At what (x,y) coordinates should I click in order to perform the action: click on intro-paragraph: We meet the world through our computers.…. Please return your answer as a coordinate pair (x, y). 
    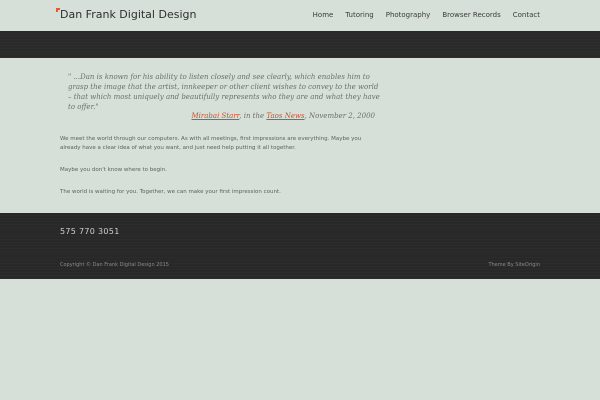
    Looking at the image, I should click on (211, 143).